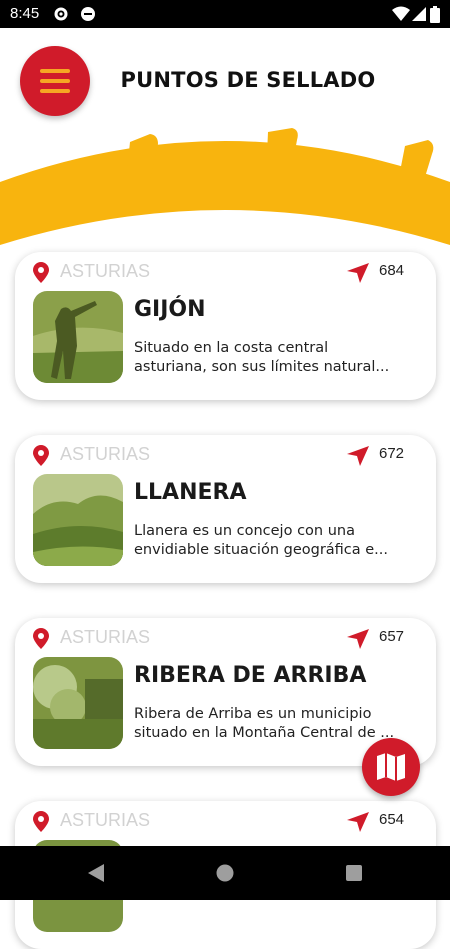 This screenshot has height=949, width=450. Describe the element at coordinates (244, 531) in the screenshot. I see `description-line: Llanera es un concejo con una` at that location.